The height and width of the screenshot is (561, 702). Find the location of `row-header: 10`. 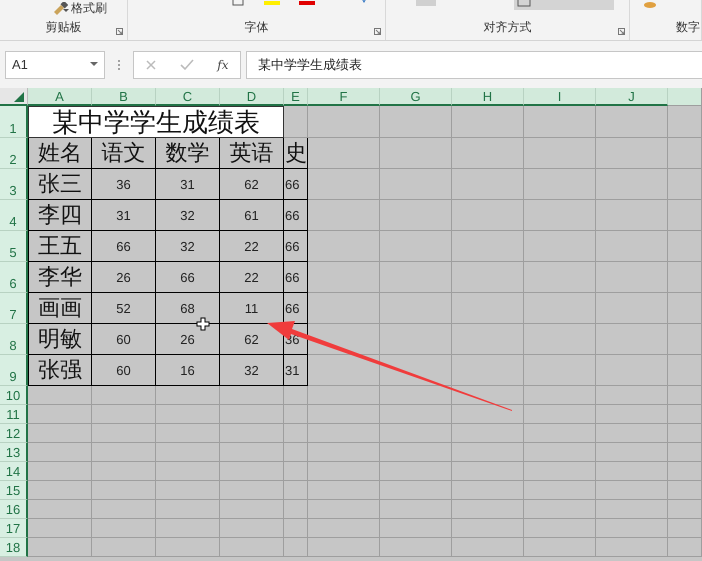

row-header: 10 is located at coordinates (14, 395).